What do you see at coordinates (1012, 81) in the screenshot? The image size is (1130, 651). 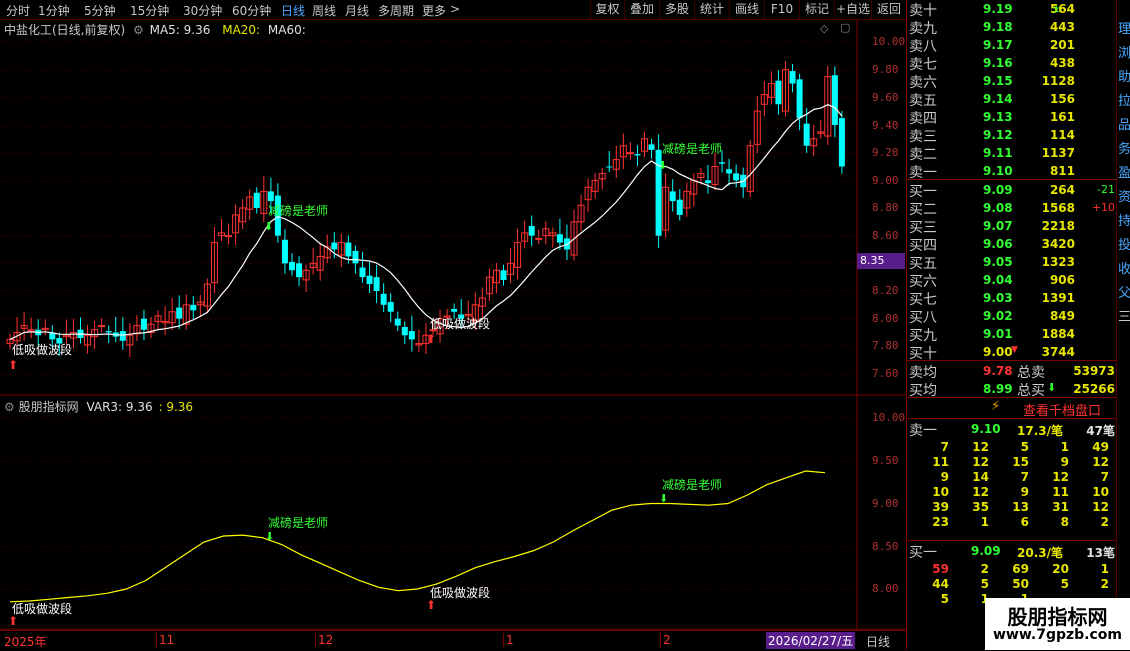 I see `ask-row: 卖六 9.15 1128` at bounding box center [1012, 81].